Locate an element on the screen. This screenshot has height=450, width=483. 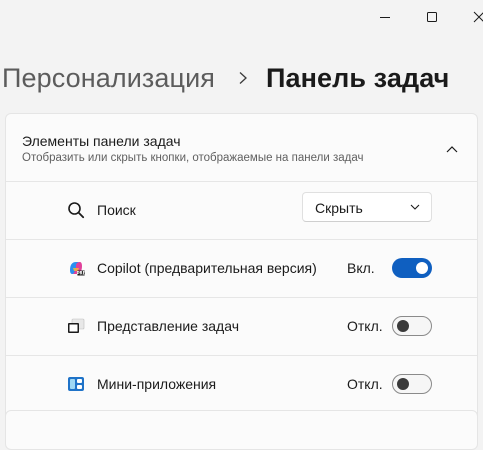
minimize-button is located at coordinates (385, 17).